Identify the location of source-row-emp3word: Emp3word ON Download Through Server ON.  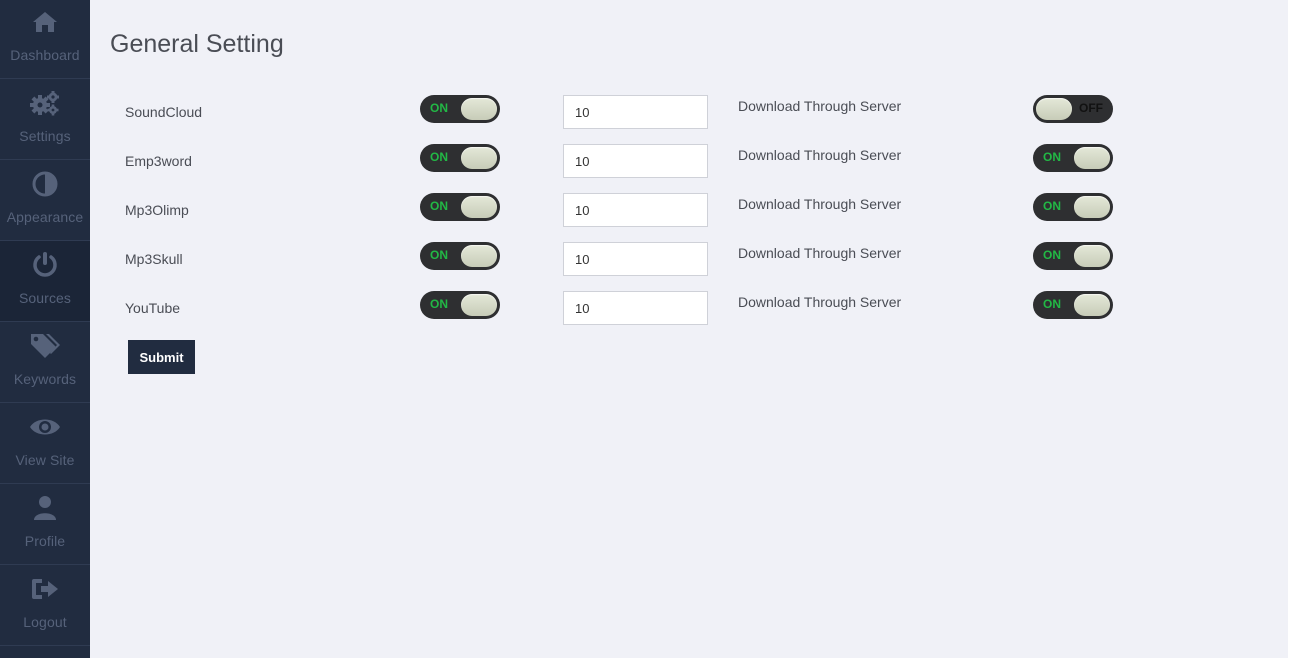
(689, 168).